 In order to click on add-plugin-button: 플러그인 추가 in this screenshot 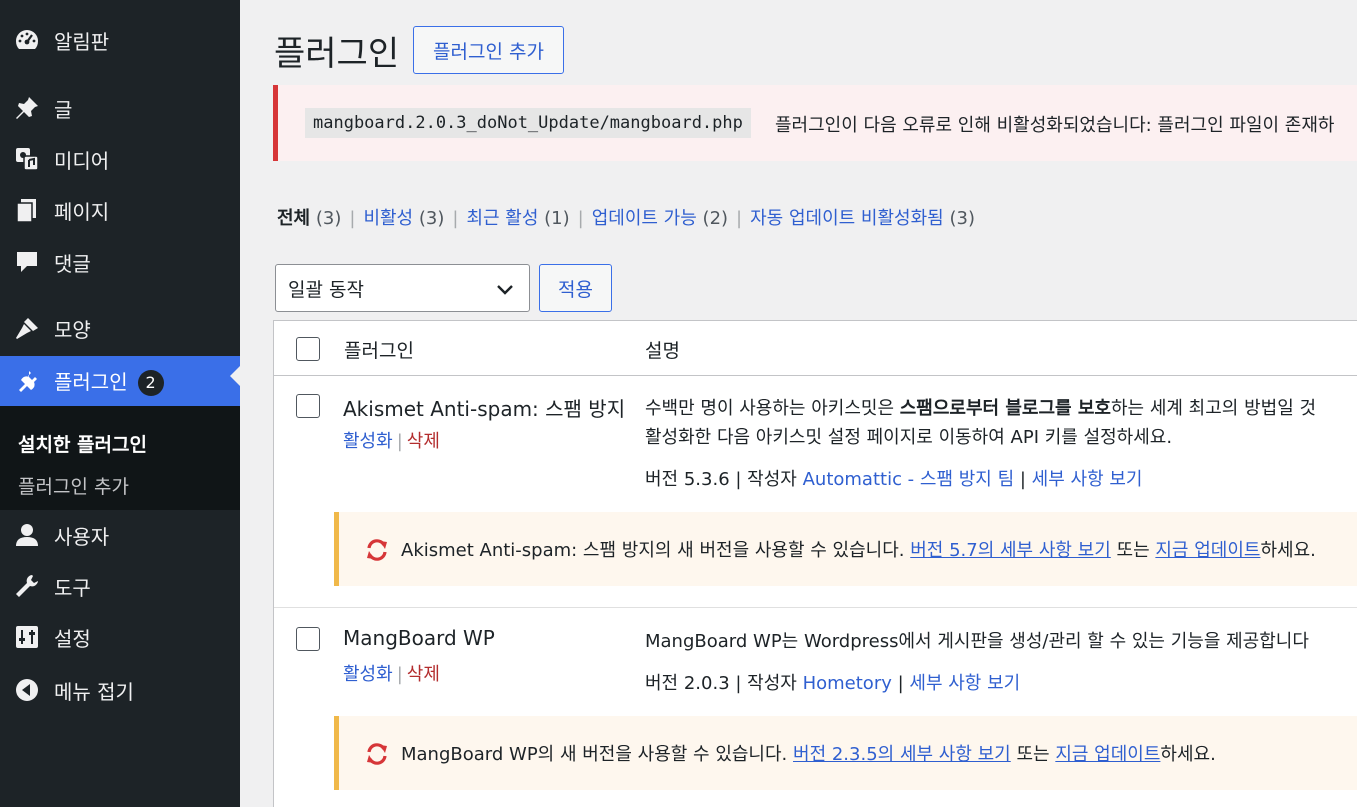, I will do `click(488, 50)`.